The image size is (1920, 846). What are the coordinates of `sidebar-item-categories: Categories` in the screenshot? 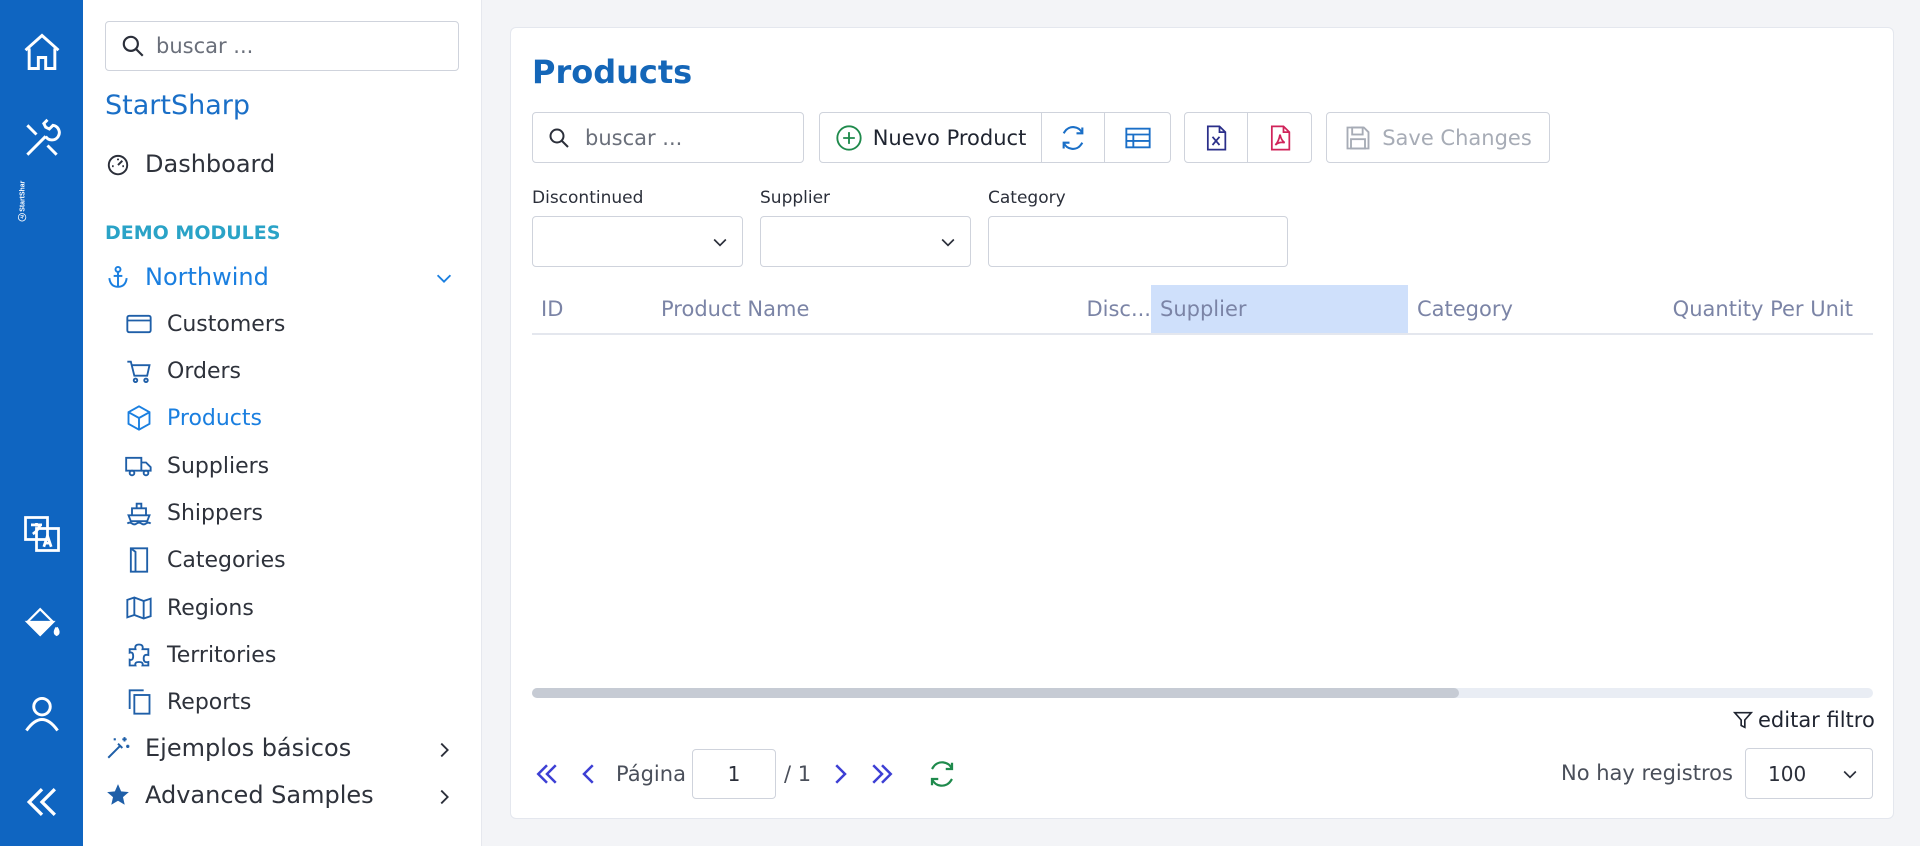 It's located at (205, 560).